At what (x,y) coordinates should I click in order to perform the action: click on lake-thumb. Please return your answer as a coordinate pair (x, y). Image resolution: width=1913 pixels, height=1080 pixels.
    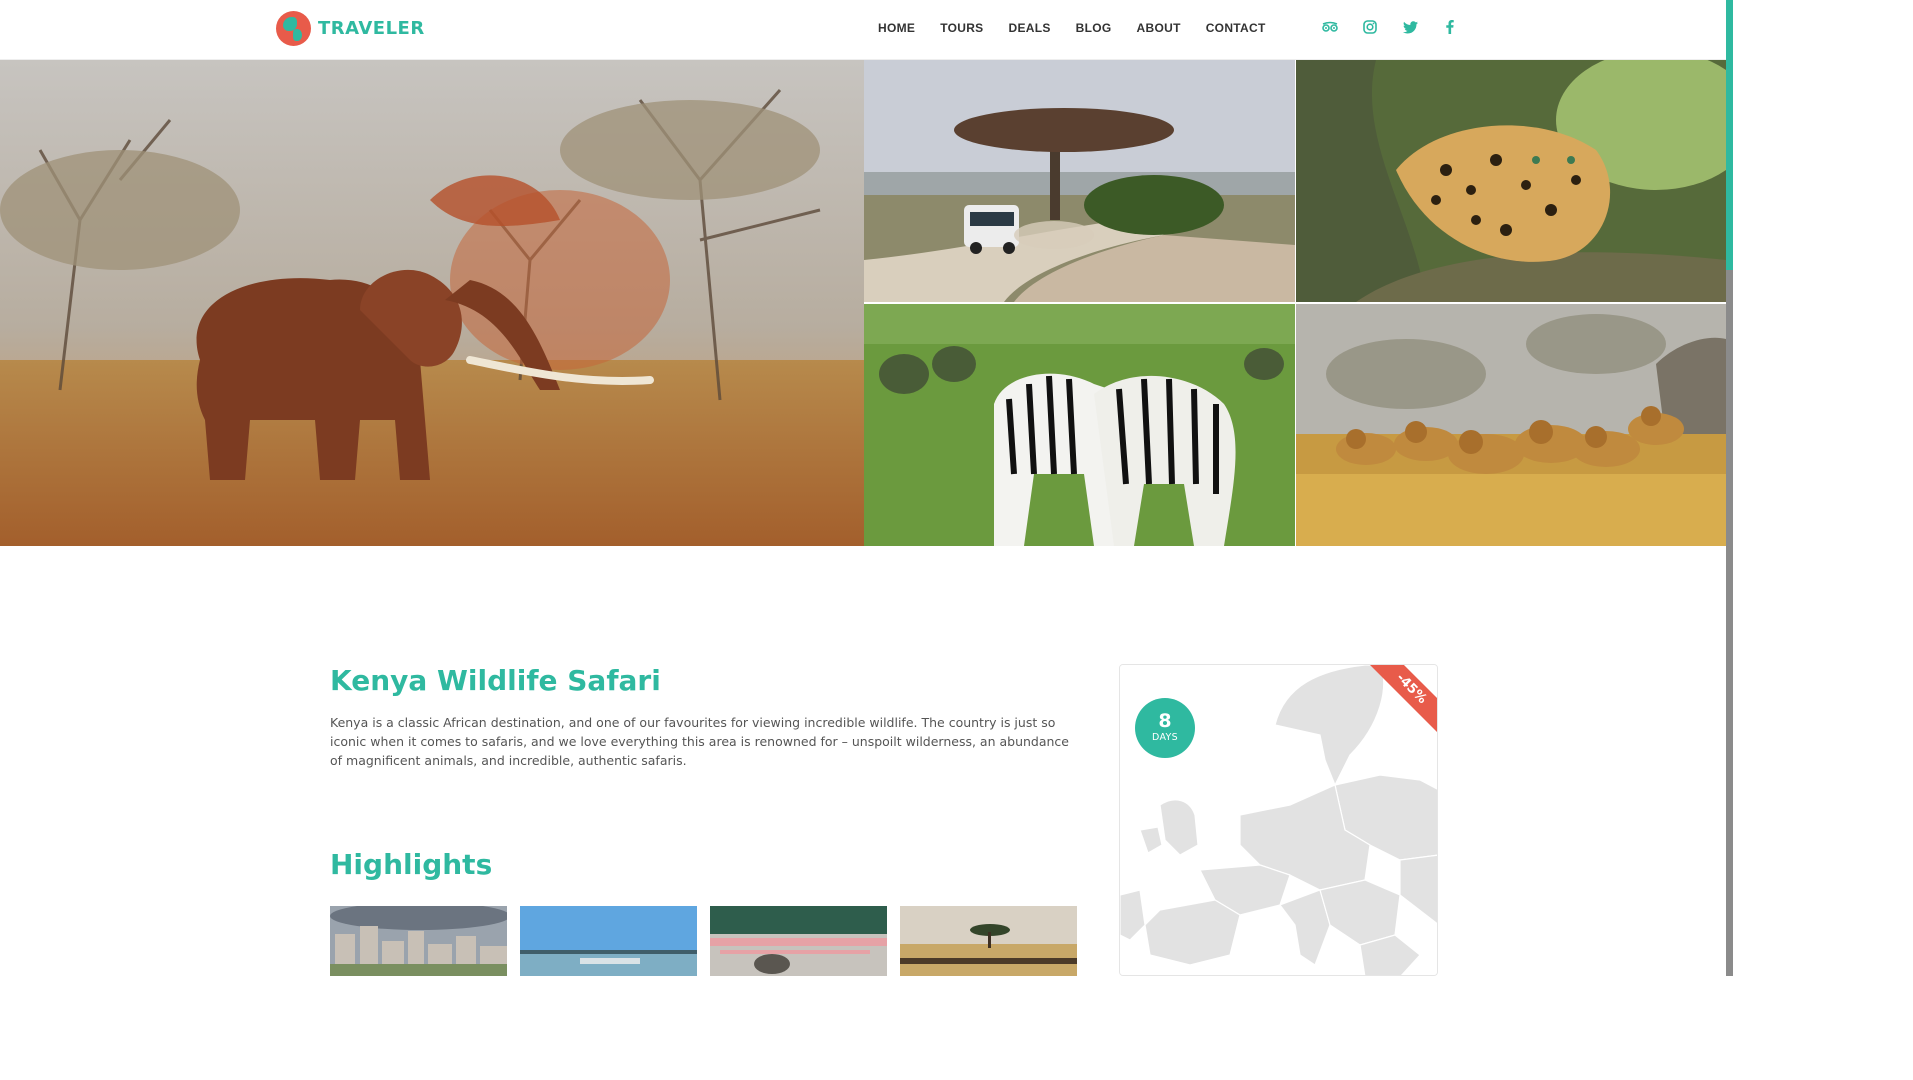
    Looking at the image, I should click on (608, 941).